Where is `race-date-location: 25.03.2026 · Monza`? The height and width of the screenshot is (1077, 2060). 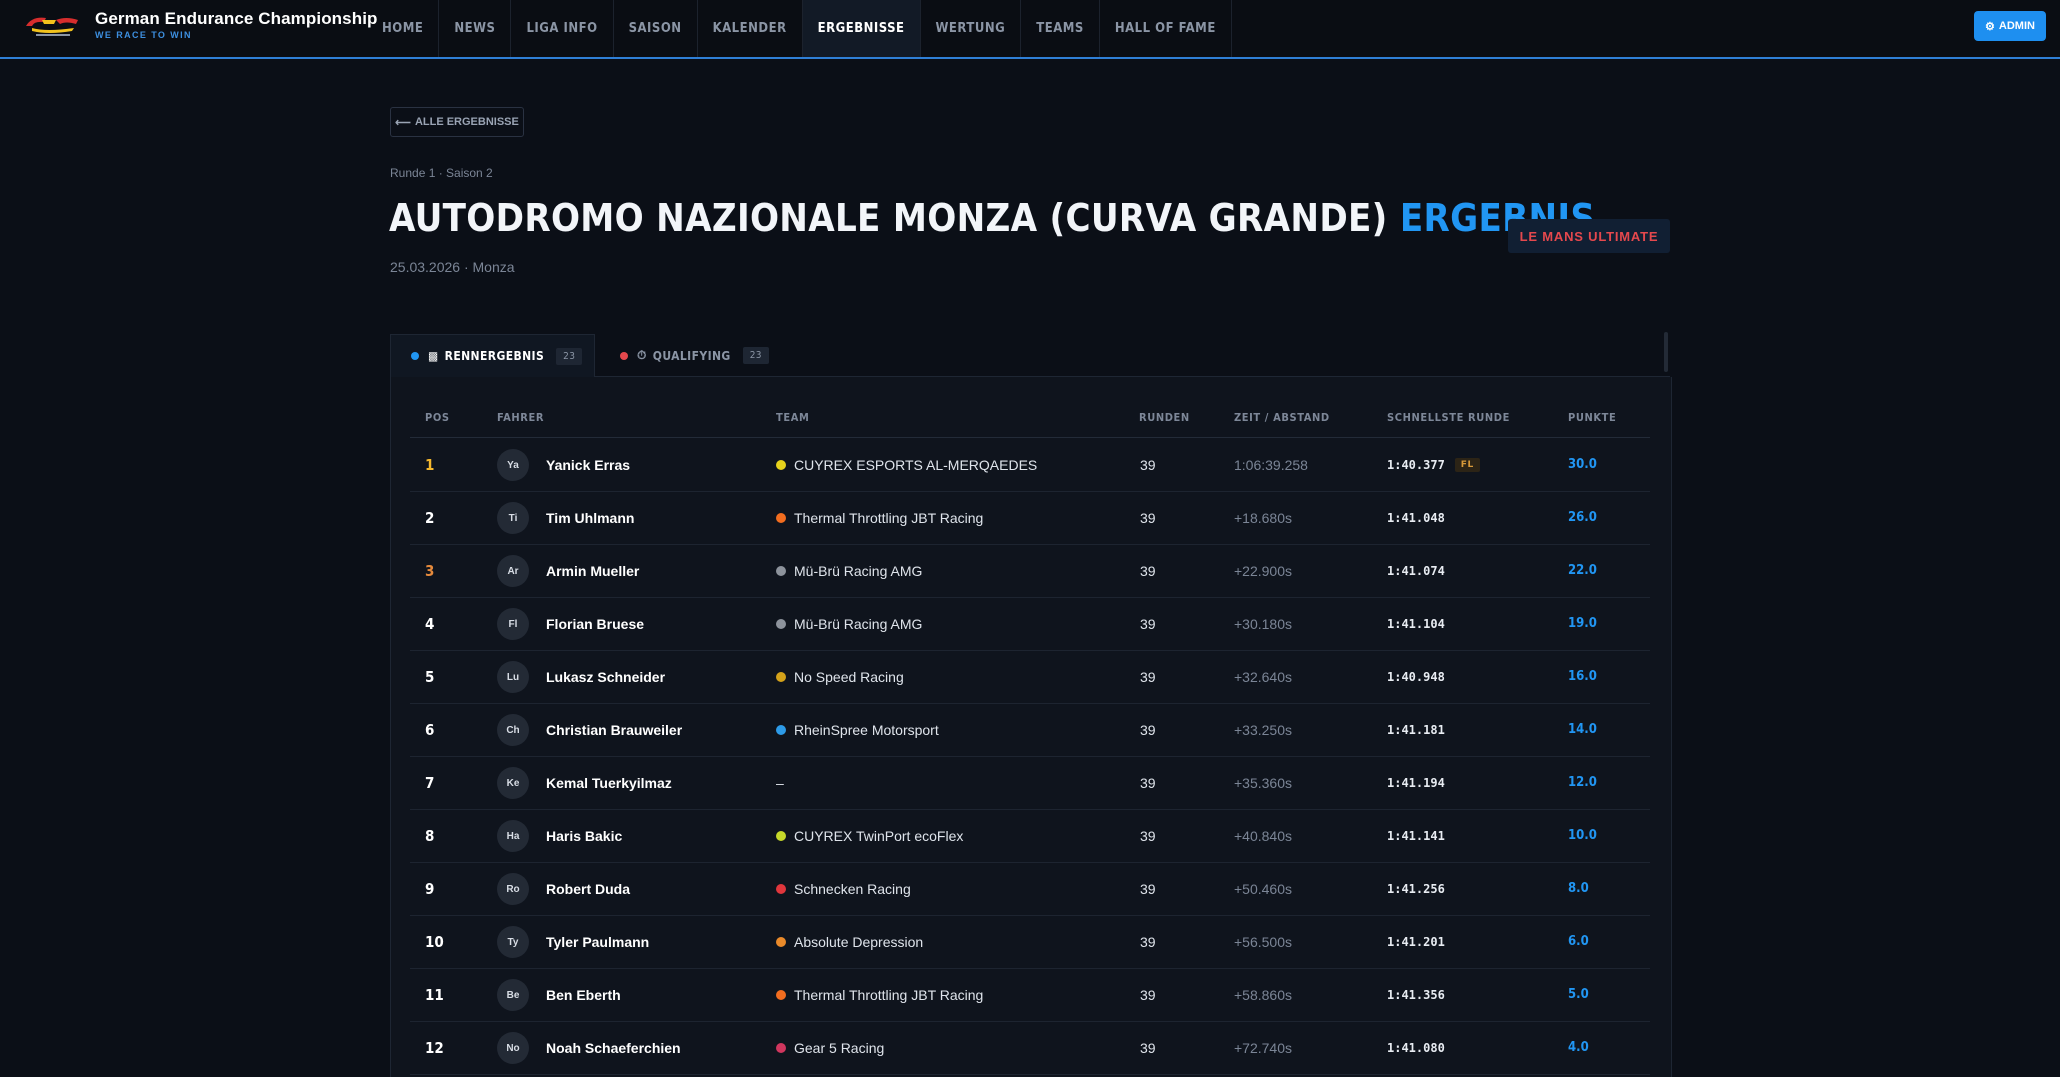 race-date-location: 25.03.2026 · Monza is located at coordinates (452, 267).